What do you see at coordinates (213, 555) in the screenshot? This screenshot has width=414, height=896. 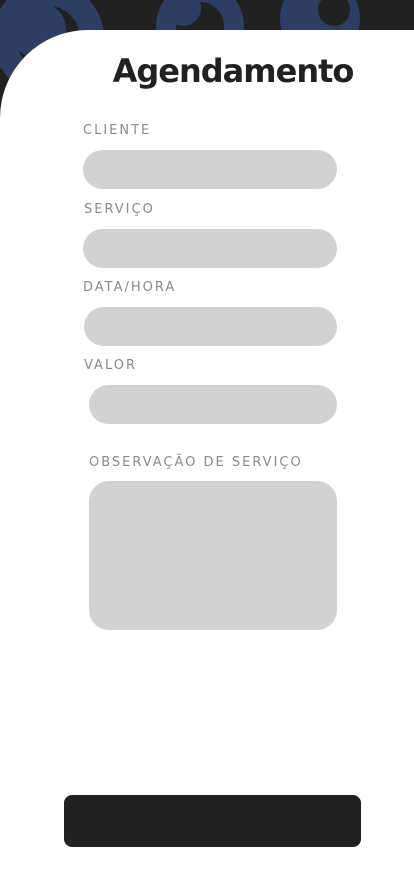 I see `observacao-textarea` at bounding box center [213, 555].